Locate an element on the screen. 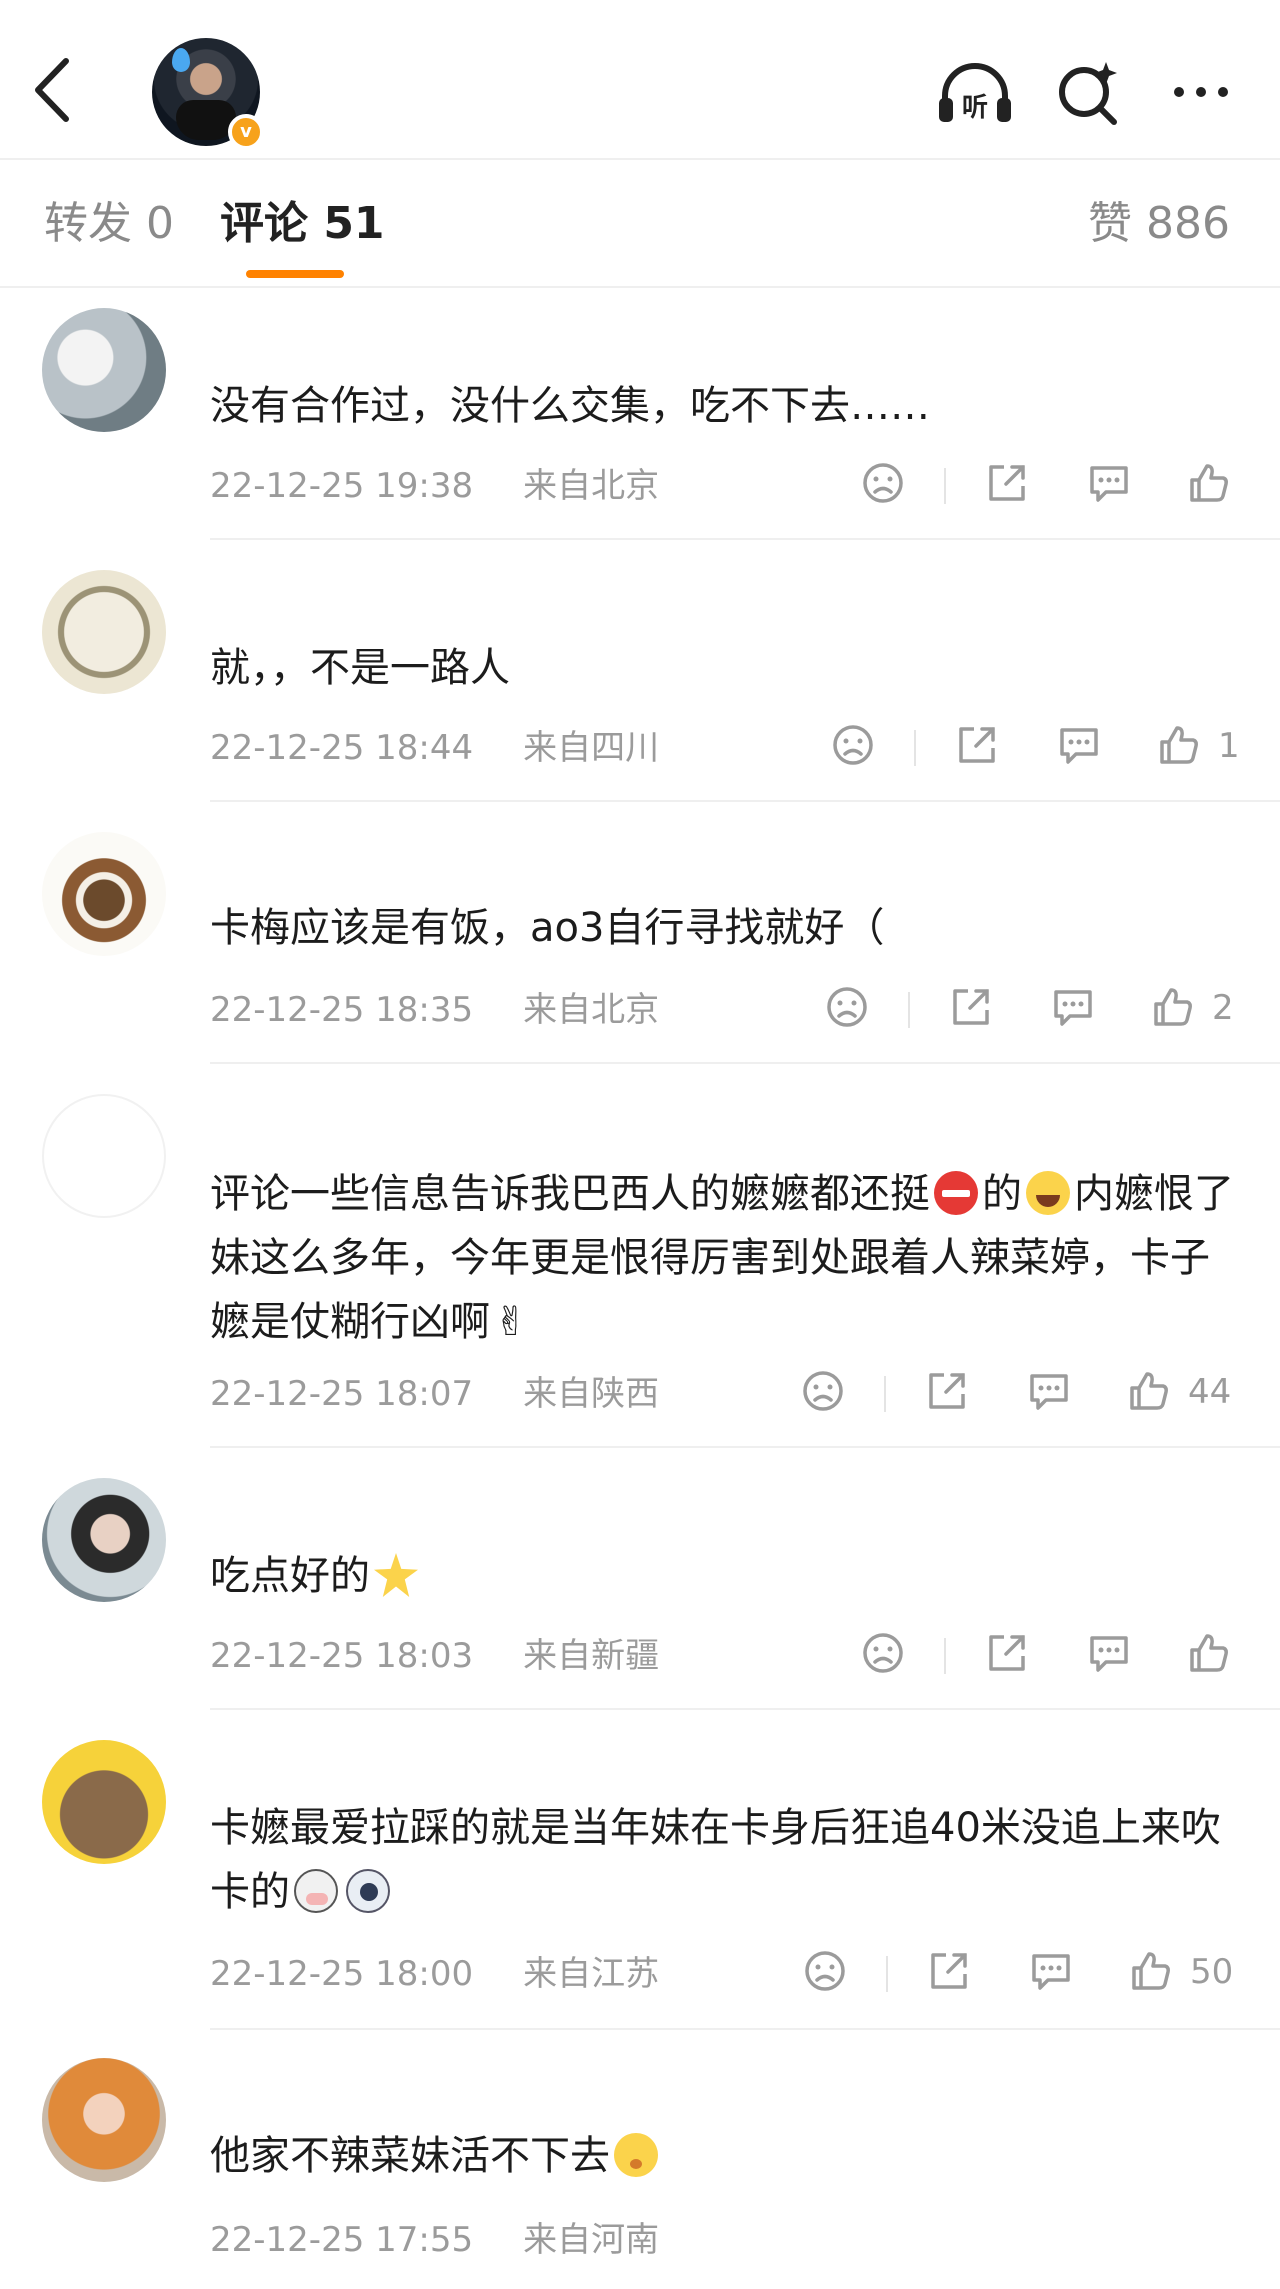 The width and height of the screenshot is (1280, 2289). comment-meta: 22-12-25 18:44 来自四川 is located at coordinates (434, 748).